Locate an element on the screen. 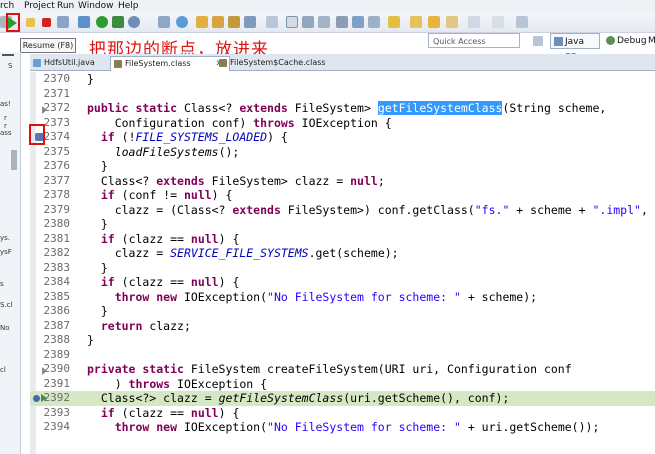  tab-filesystem-class: FileSystem.class ✕ is located at coordinates (170, 63).